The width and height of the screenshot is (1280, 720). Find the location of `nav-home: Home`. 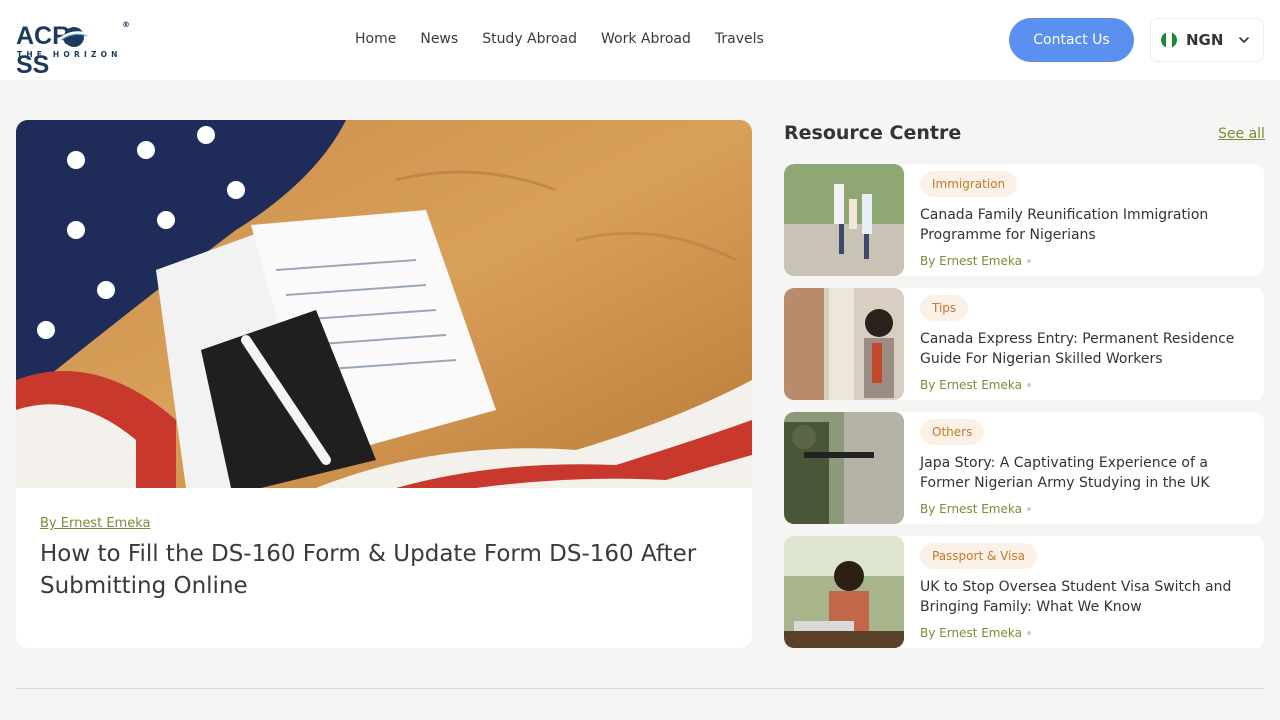

nav-home: Home is located at coordinates (375, 39).